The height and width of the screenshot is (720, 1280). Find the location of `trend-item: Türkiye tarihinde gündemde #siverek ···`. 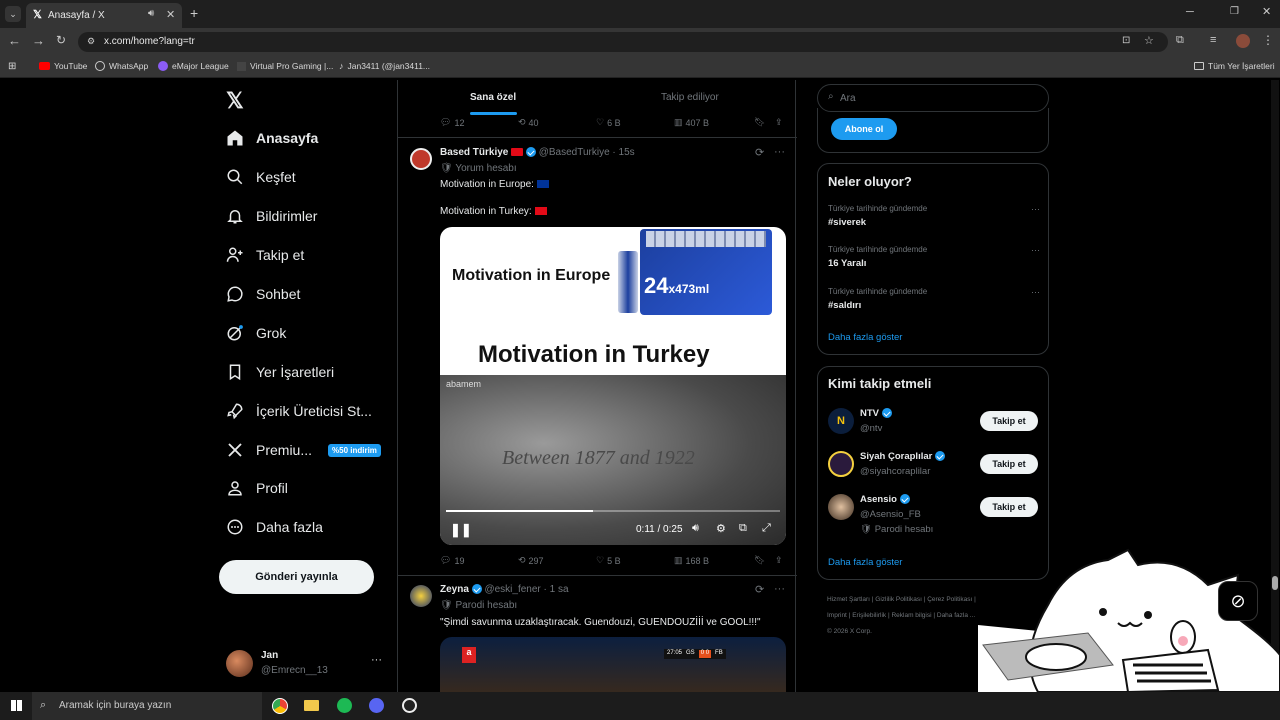

trend-item: Türkiye tarihinde gündemde #siverek ··· is located at coordinates (934, 219).